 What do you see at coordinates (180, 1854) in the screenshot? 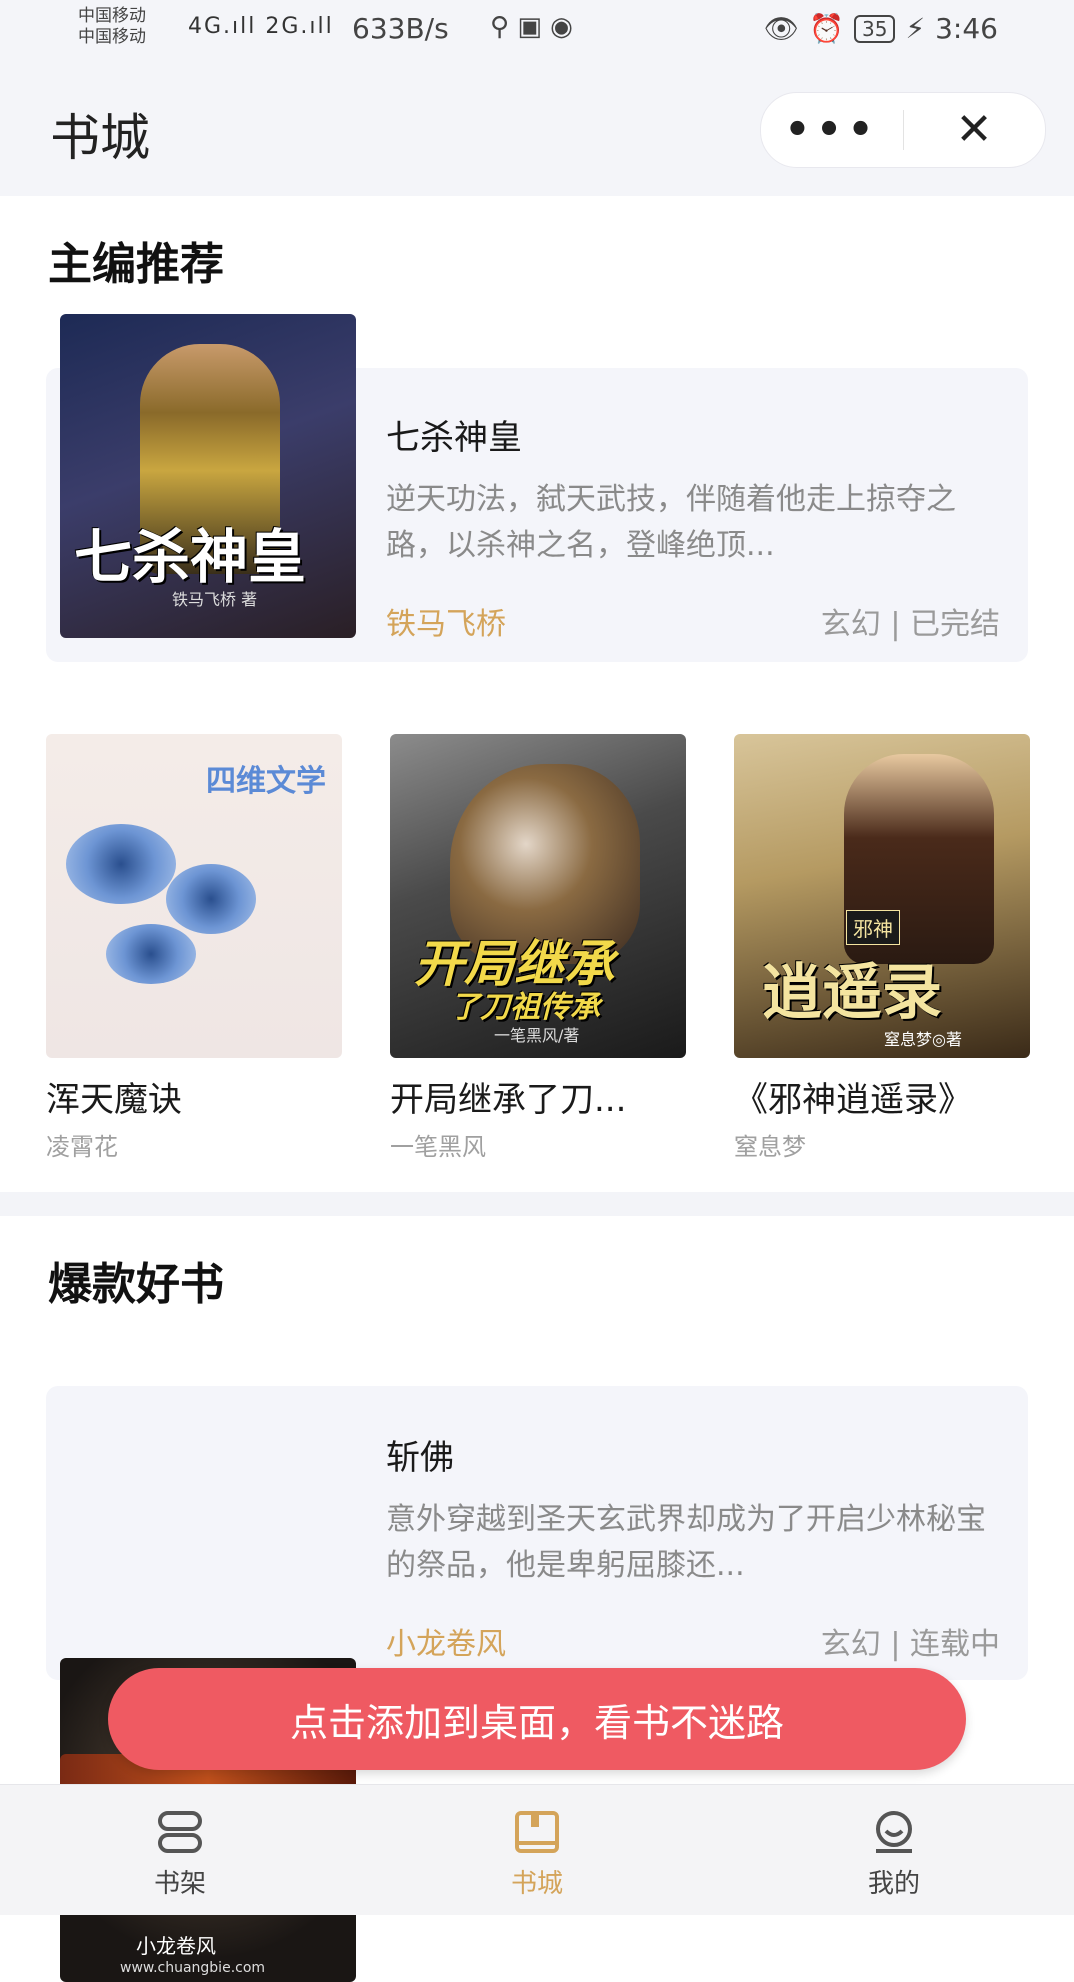
I see `tab-bookshelf: 书架` at bounding box center [180, 1854].